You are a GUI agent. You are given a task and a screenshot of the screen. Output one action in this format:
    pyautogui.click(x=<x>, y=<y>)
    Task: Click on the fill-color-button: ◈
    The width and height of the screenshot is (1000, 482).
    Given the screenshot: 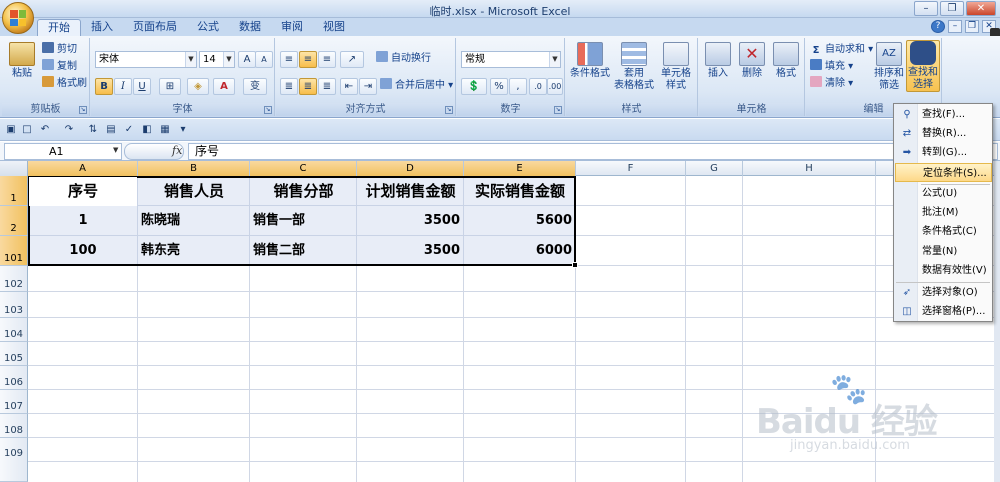 What is the action you would take?
    pyautogui.click(x=198, y=86)
    